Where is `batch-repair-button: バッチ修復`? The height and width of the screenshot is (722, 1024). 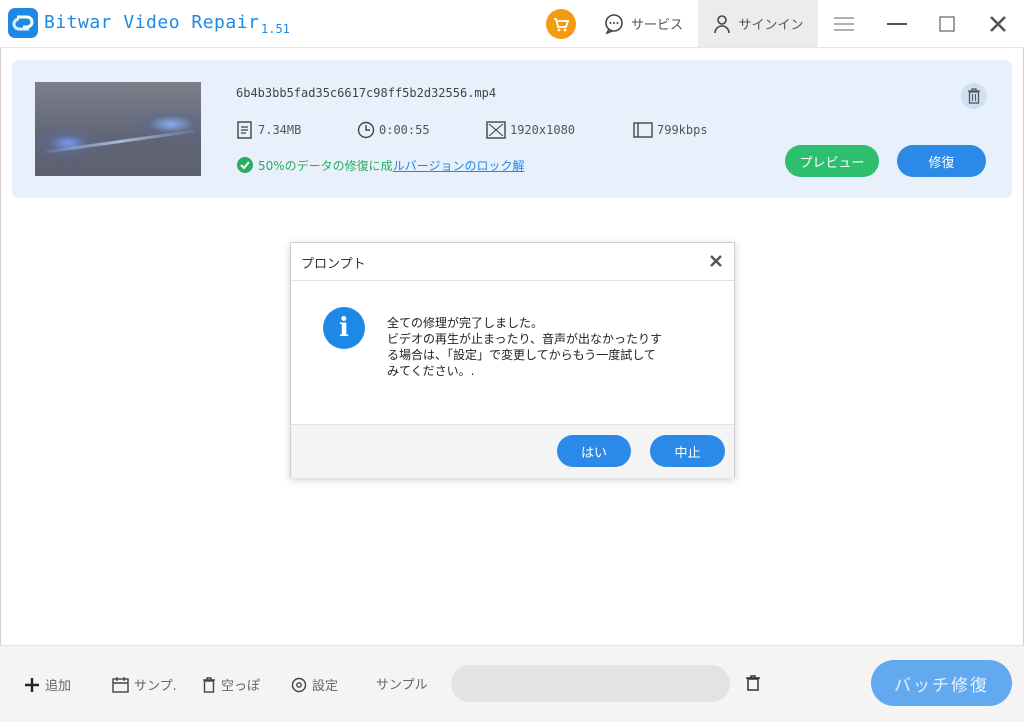
batch-repair-button: バッチ修復 is located at coordinates (941, 683).